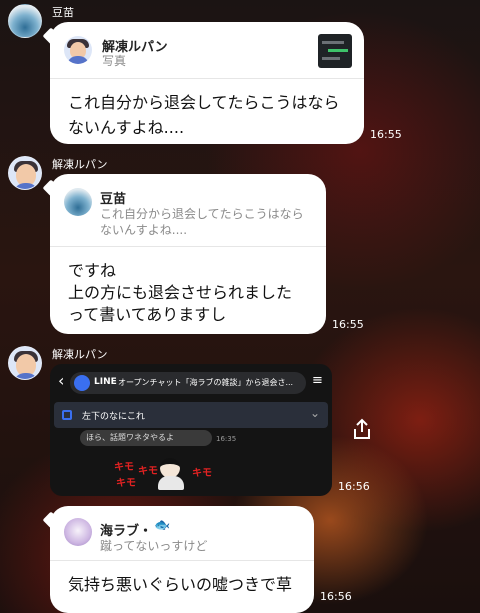  What do you see at coordinates (113, 417) in the screenshot?
I see `announcement-text: 左下のなにこれ` at bounding box center [113, 417].